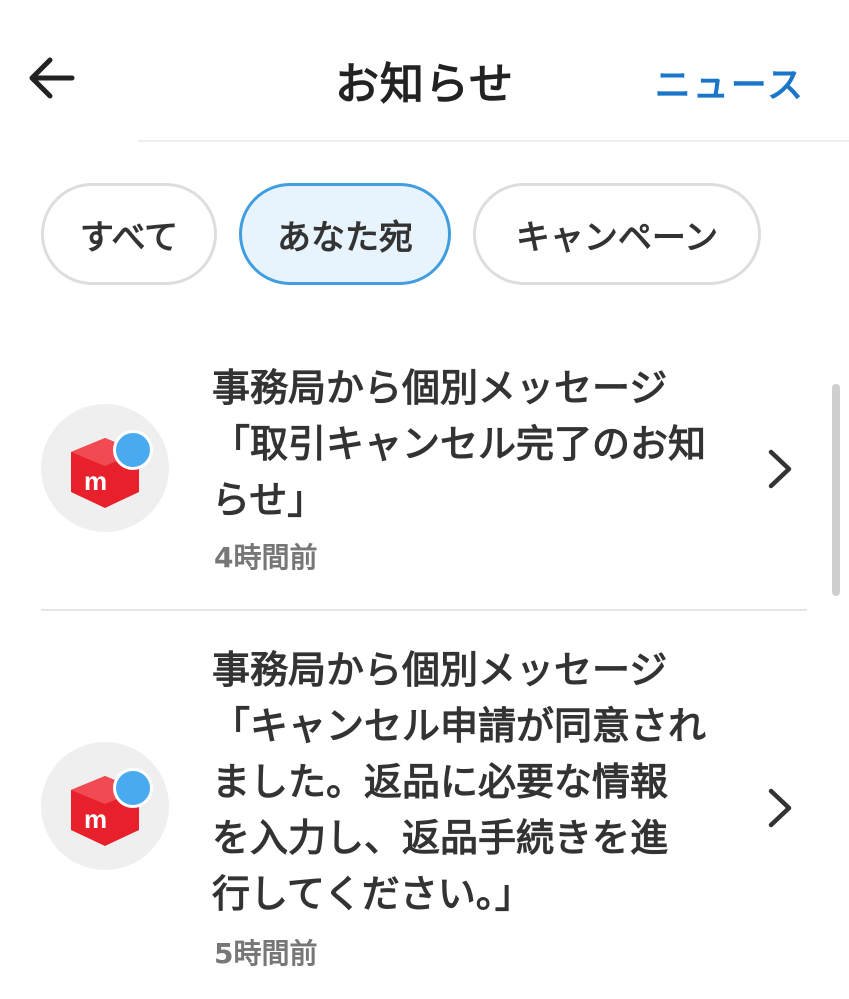  I want to click on message-line: 行してください。」, so click(372, 894).